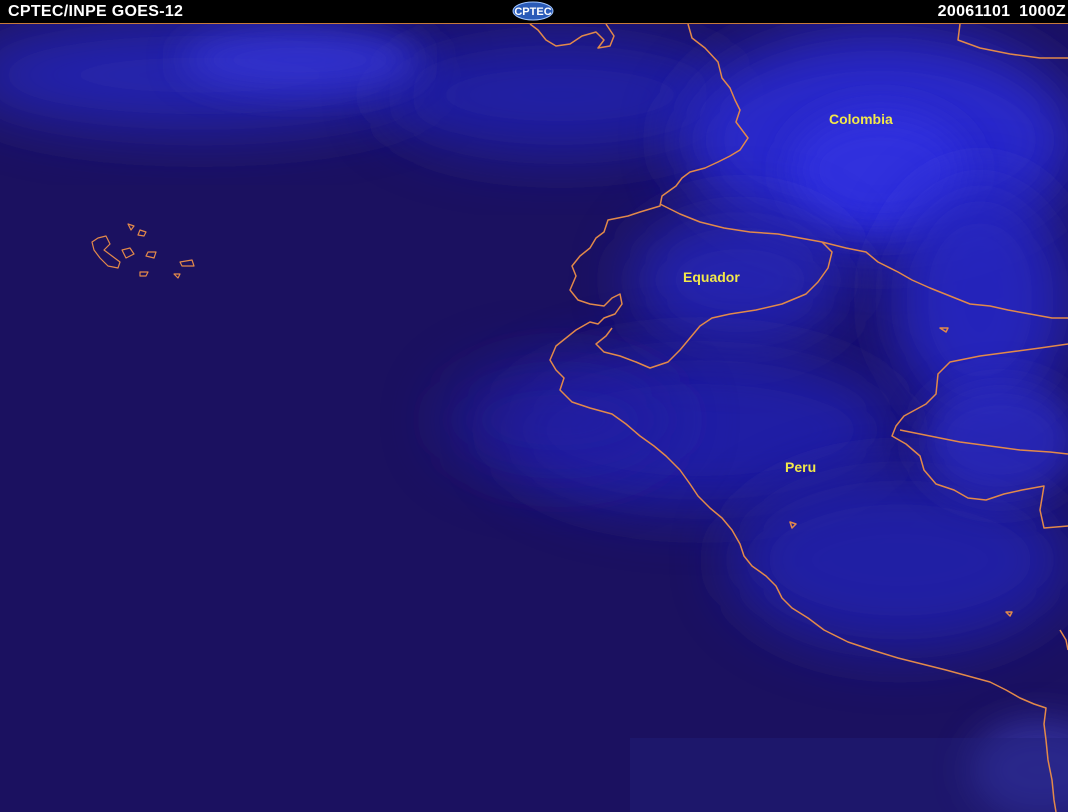 Image resolution: width=1068 pixels, height=812 pixels. Describe the element at coordinates (801, 467) in the screenshot. I see `country-label-peru: Peru` at that location.